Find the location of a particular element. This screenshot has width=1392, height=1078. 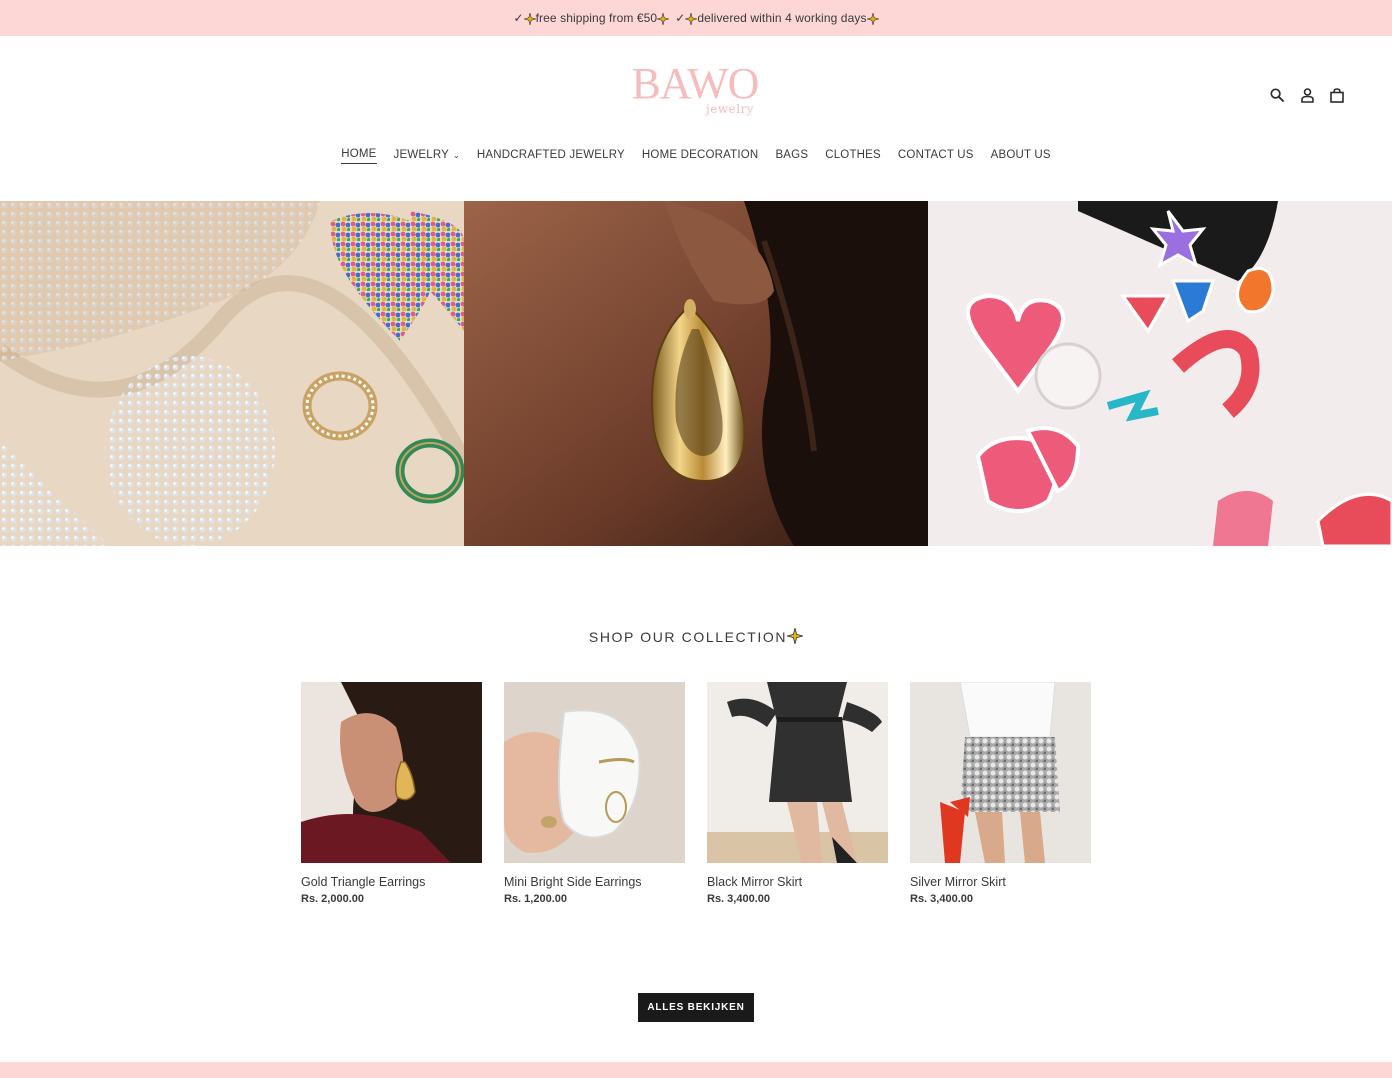

product-price: Rs. 1,200.00 is located at coordinates (535, 899).